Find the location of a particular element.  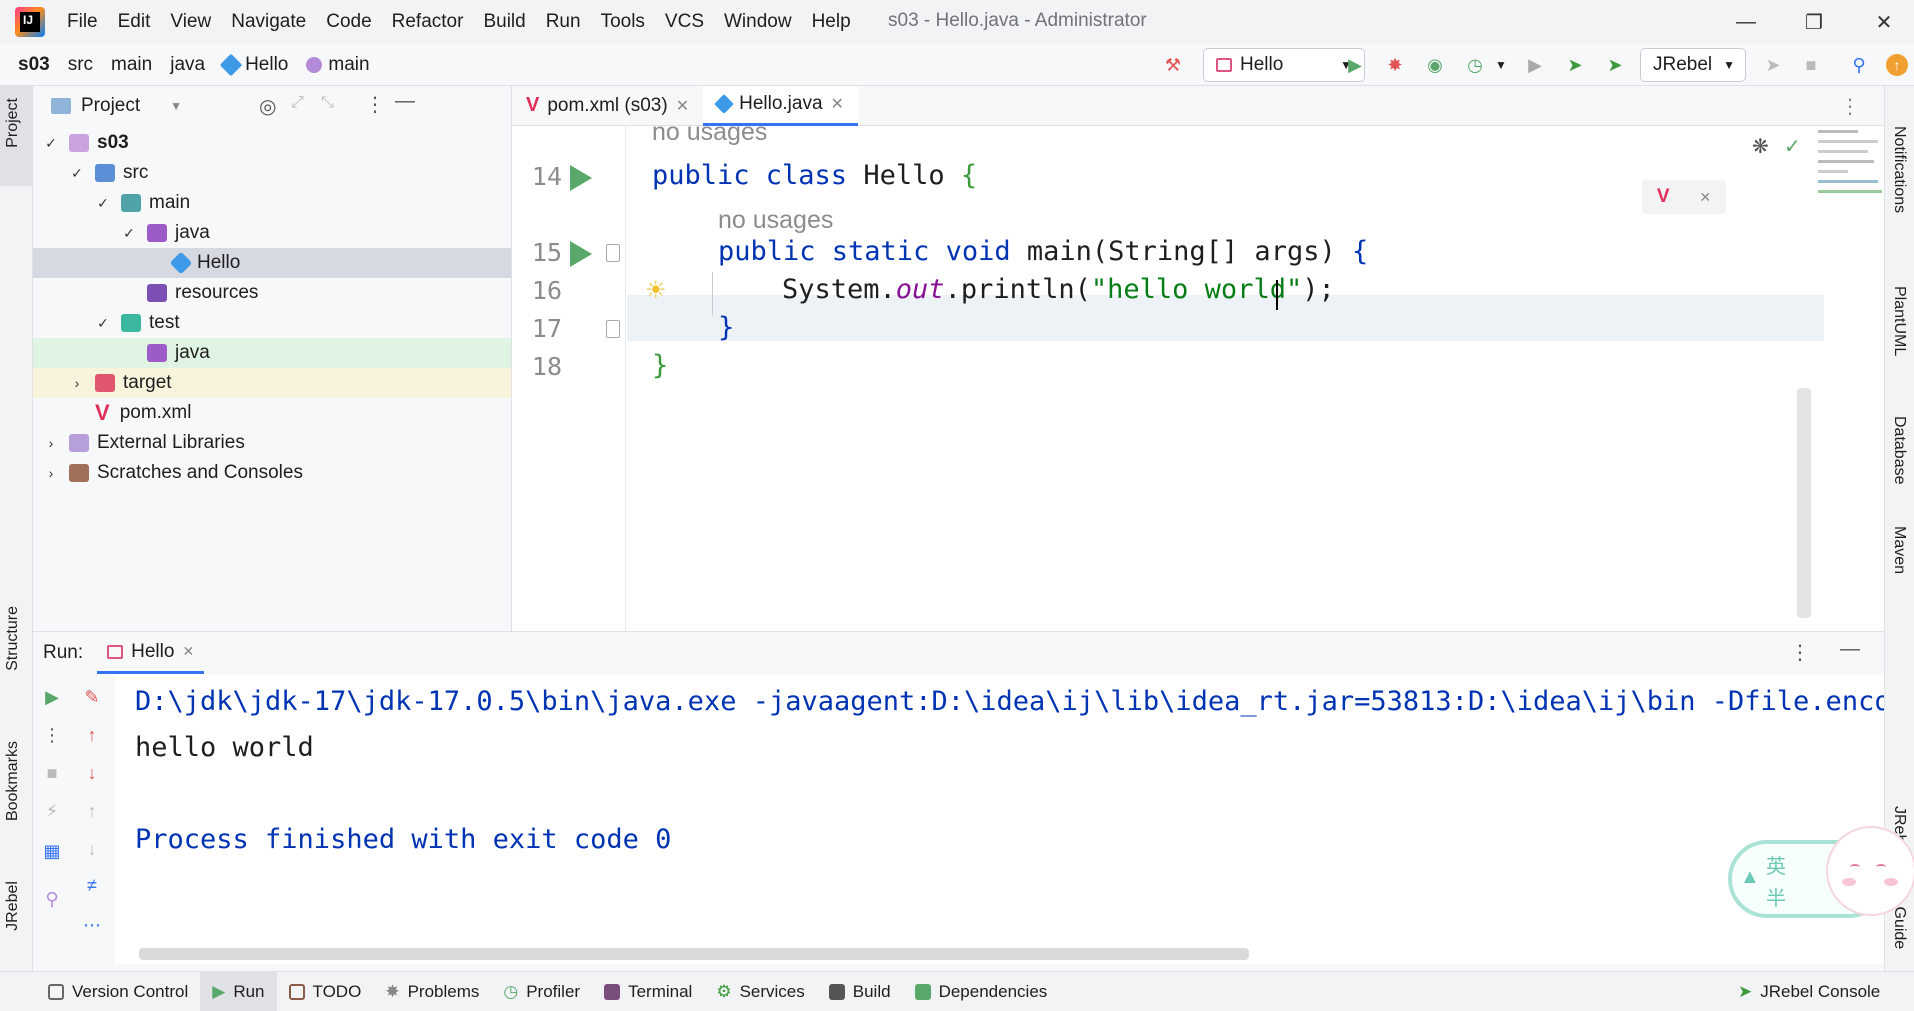

locate-target-icon: ◎ is located at coordinates (267, 106).